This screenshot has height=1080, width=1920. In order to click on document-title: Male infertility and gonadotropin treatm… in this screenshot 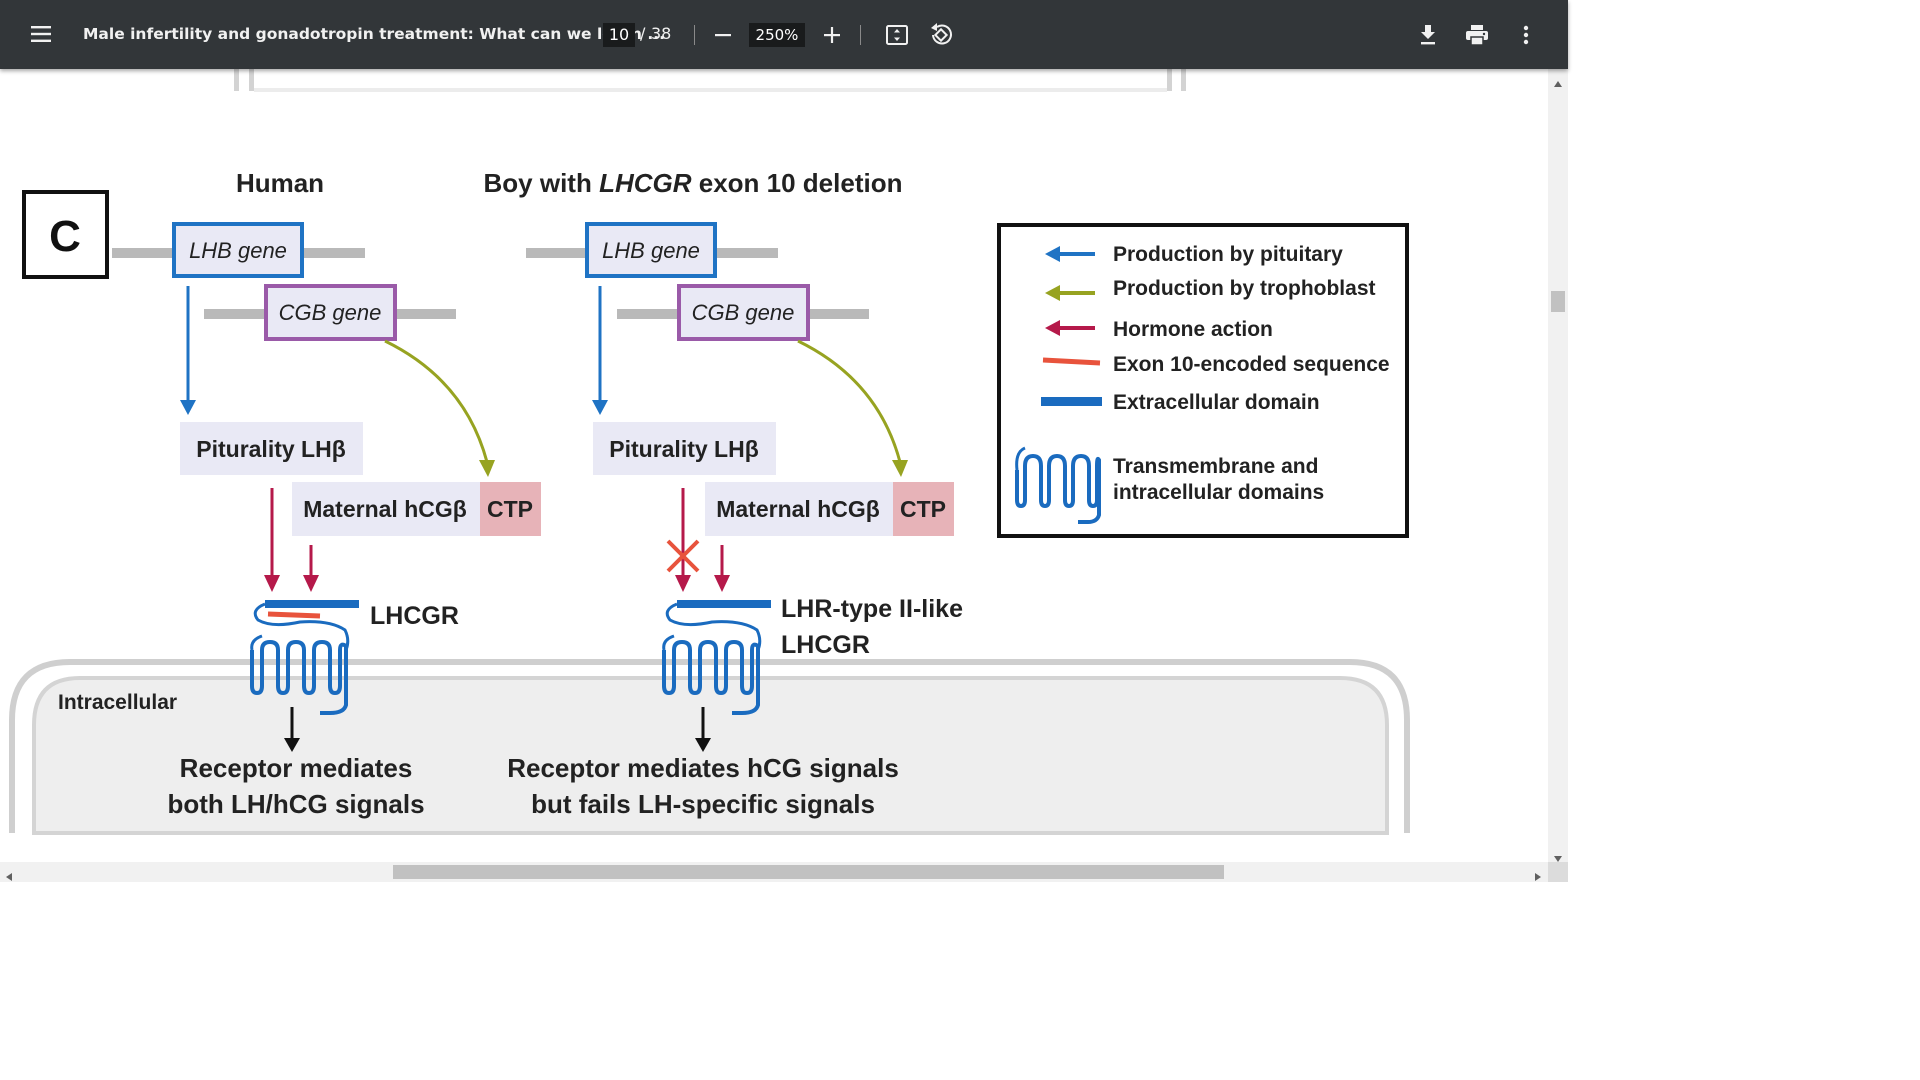, I will do `click(374, 34)`.